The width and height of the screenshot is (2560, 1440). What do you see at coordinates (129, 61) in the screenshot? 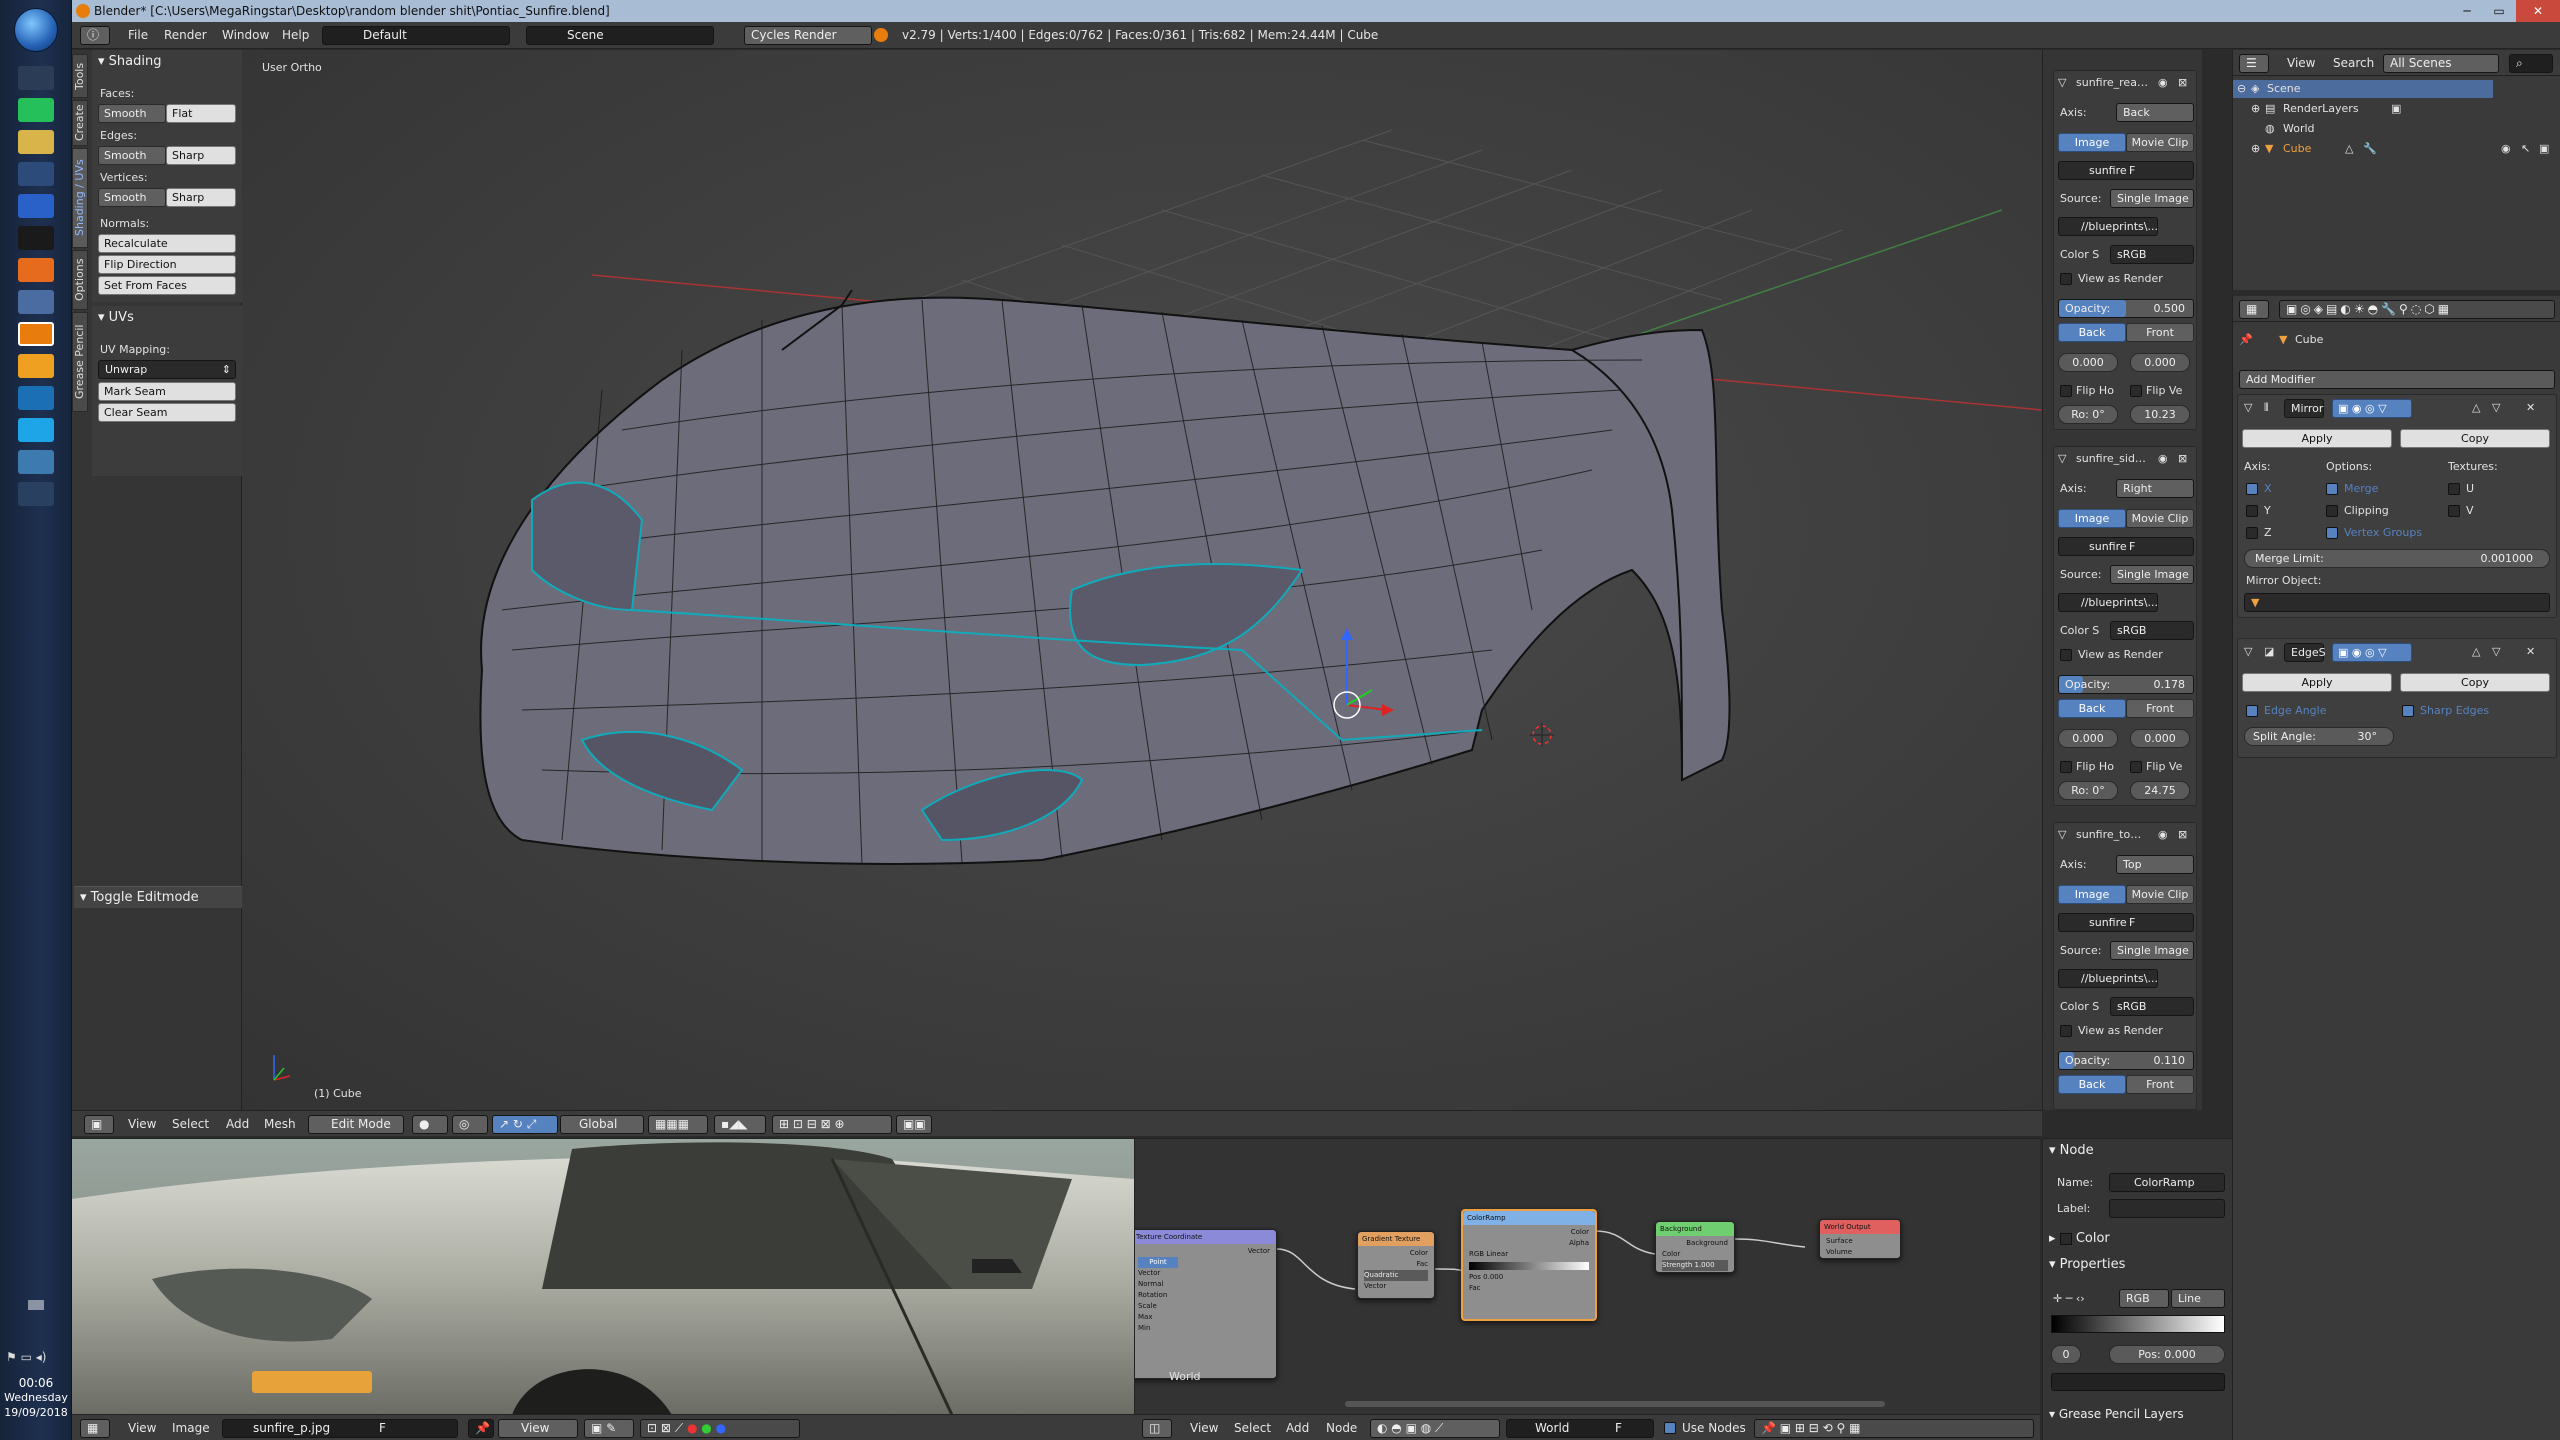
I see `shading-panel-header: ▾ Shading` at bounding box center [129, 61].